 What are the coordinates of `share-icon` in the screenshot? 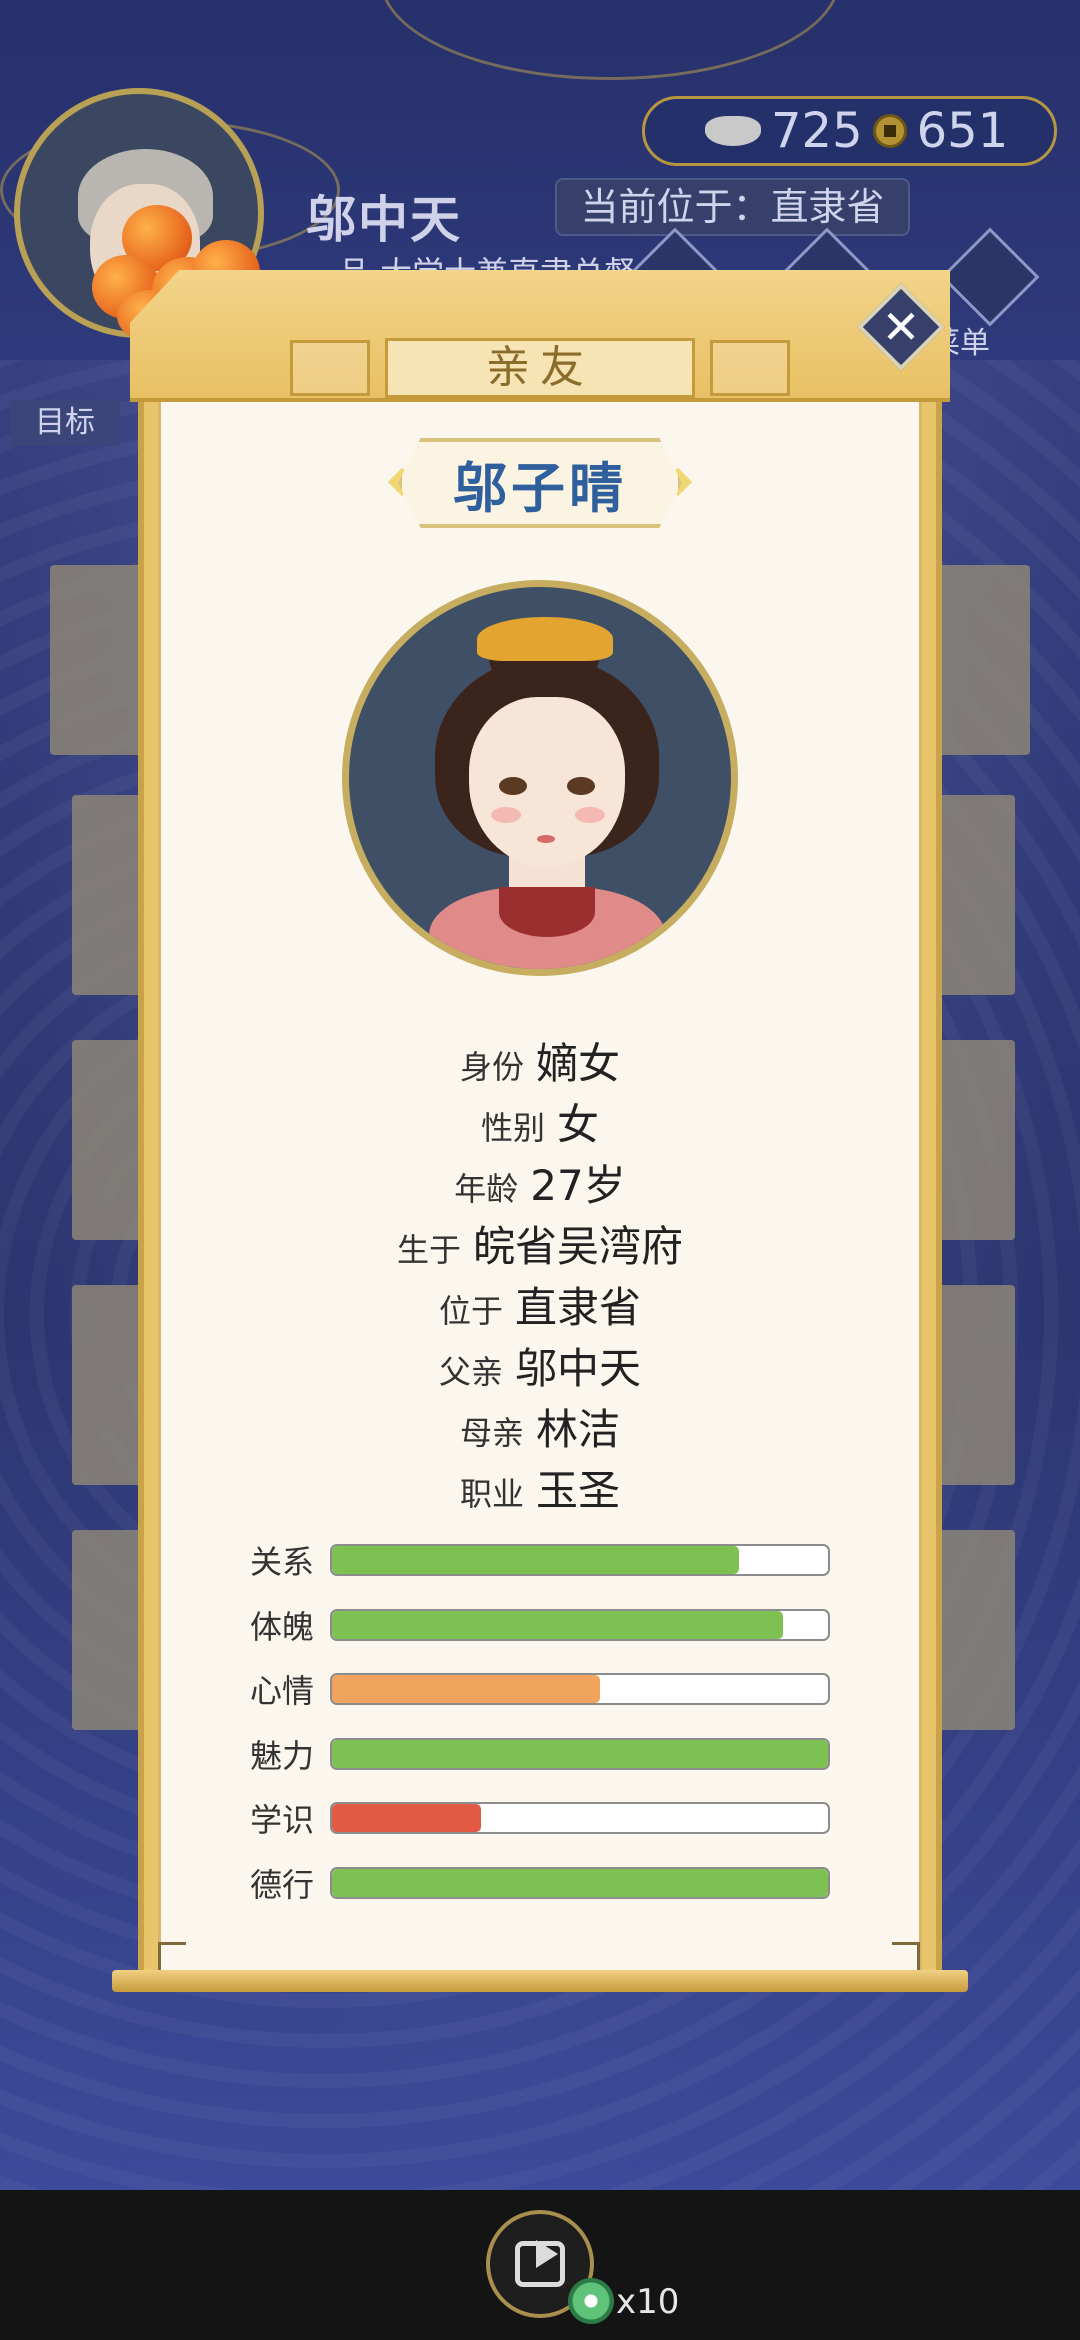 It's located at (540, 2263).